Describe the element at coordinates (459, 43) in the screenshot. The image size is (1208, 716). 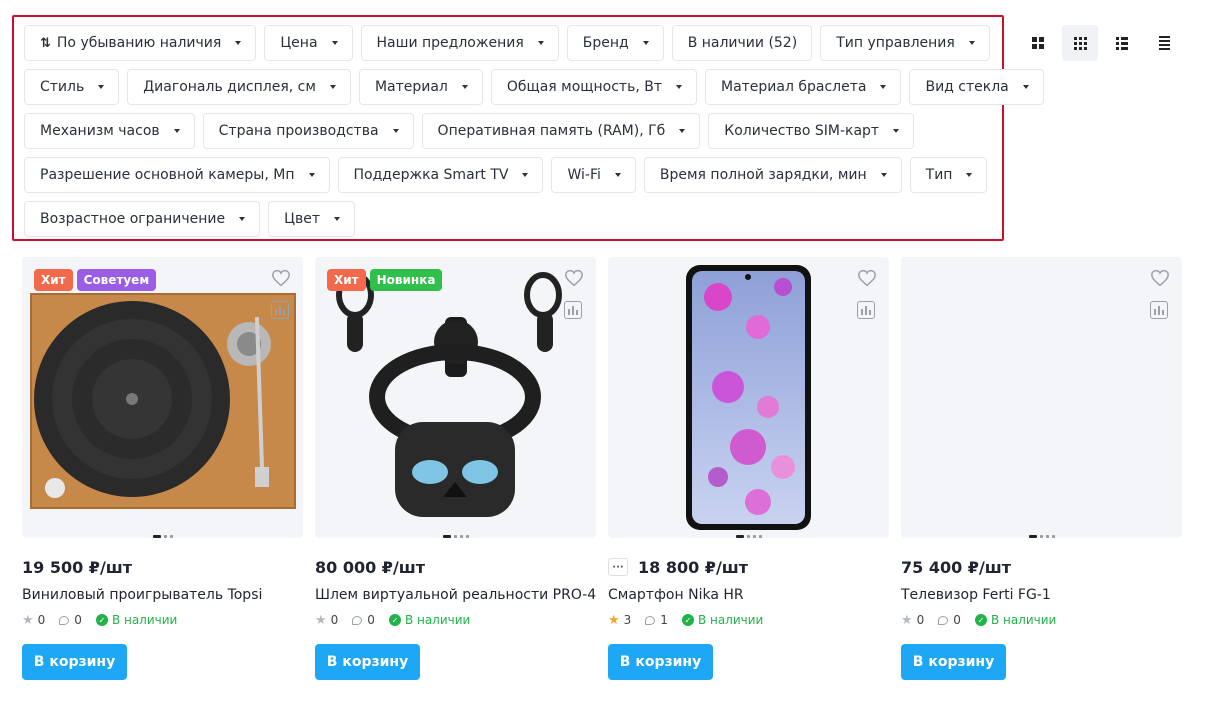
I see `filter-offers: Наши предложения` at that location.